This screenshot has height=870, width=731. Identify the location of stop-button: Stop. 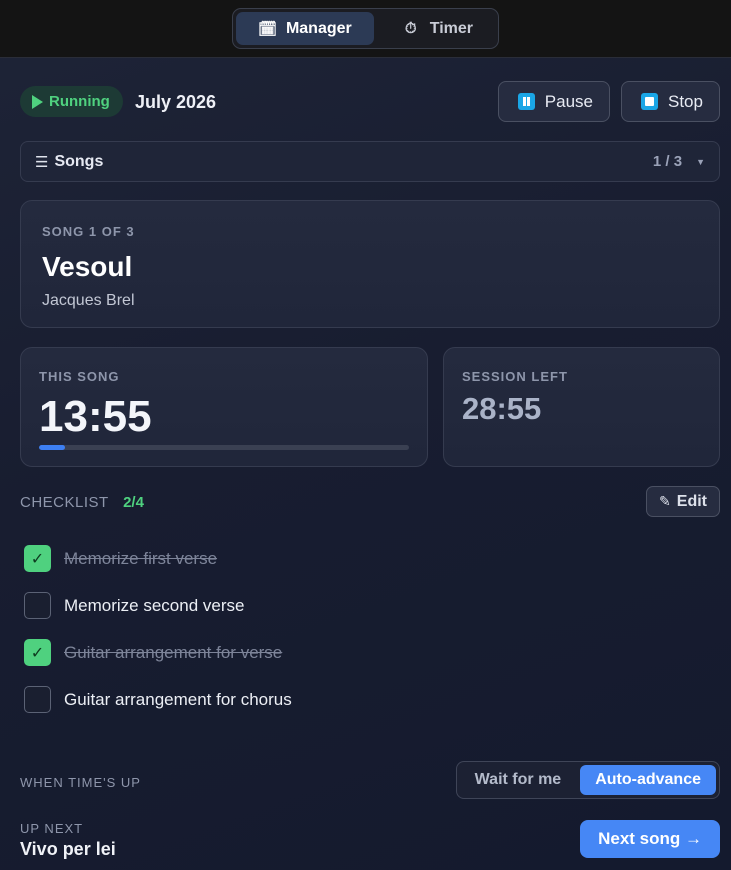
(670, 101).